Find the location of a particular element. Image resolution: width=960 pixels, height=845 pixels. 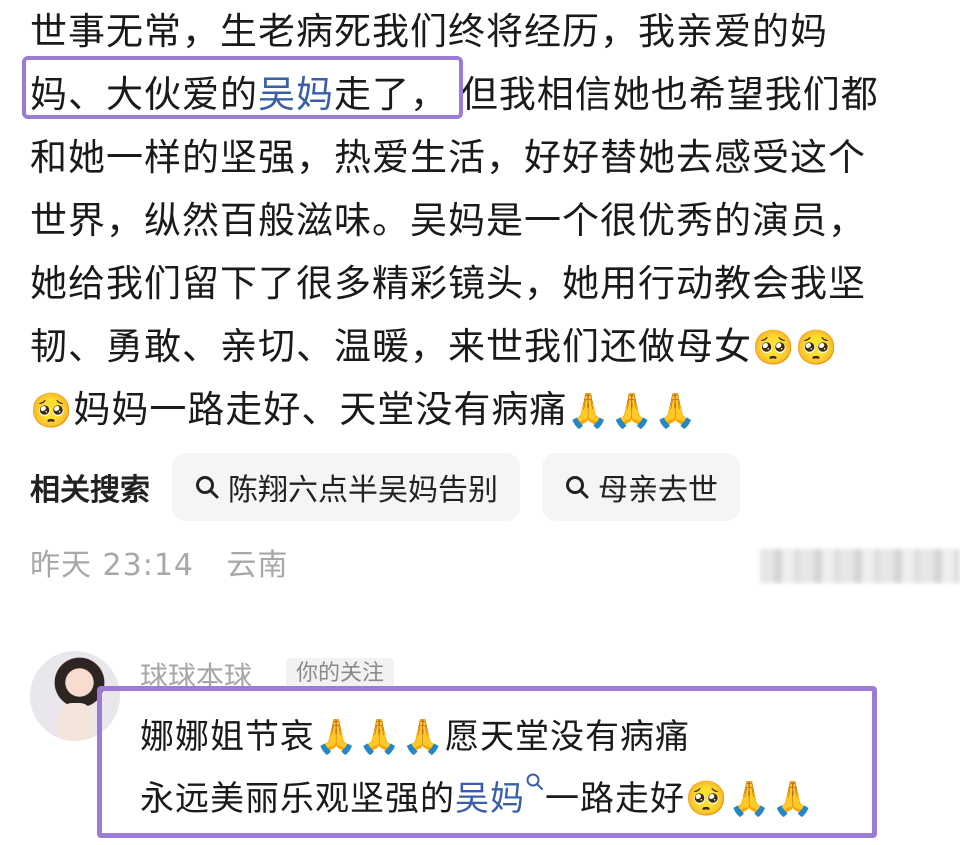

post-text: 妈妈一路走好、天堂没有病痛 is located at coordinates (320, 409).